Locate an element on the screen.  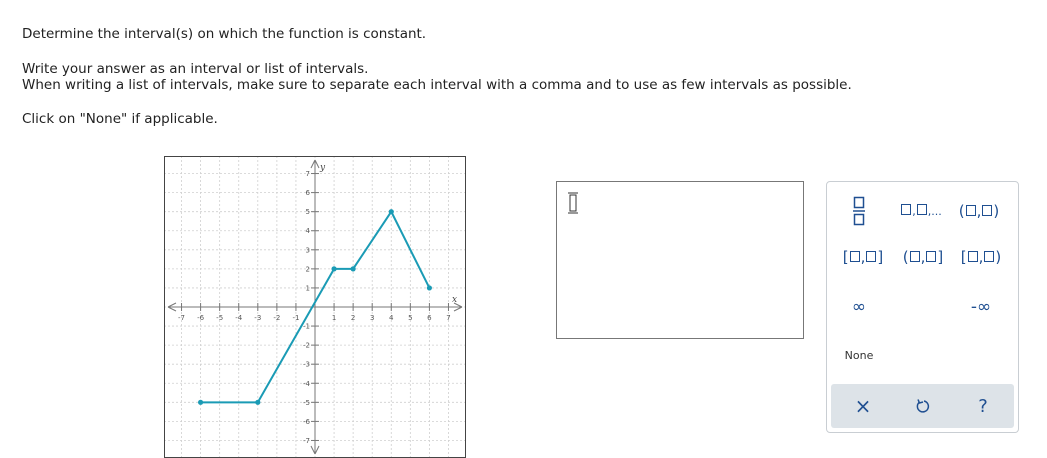
open-closed-interval-button: (,] is located at coordinates (923, 257).